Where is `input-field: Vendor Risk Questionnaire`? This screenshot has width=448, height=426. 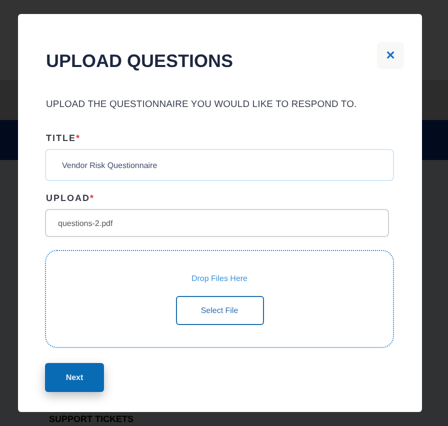 input-field: Vendor Risk Questionnaire is located at coordinates (219, 165).